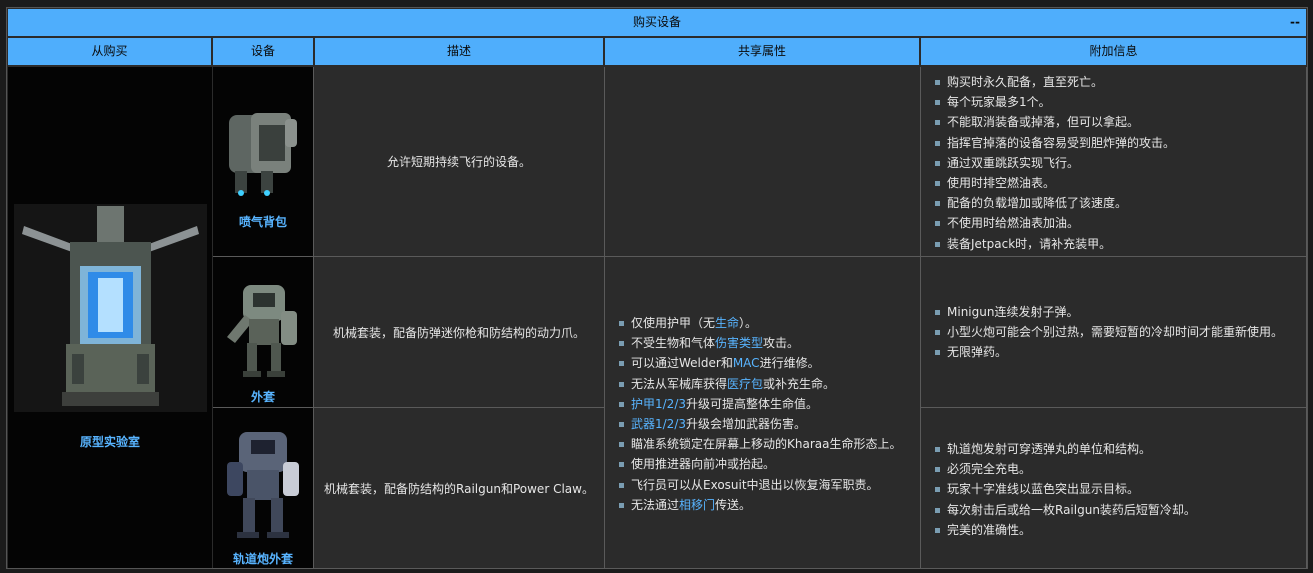 The width and height of the screenshot is (1313, 573). What do you see at coordinates (733, 504) in the screenshot?
I see `shared-attribute-text: 传送。` at bounding box center [733, 504].